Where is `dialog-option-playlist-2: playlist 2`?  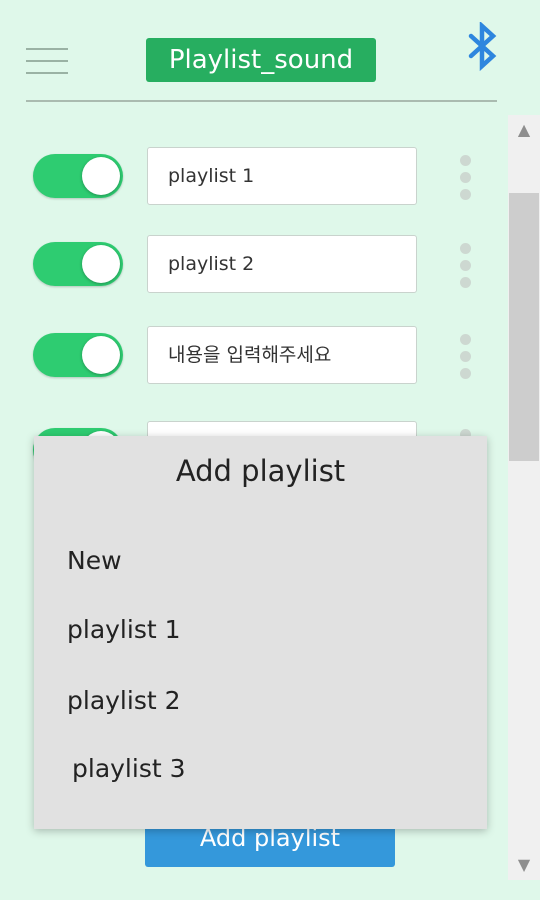 dialog-option-playlist-2: playlist 2 is located at coordinates (124, 700).